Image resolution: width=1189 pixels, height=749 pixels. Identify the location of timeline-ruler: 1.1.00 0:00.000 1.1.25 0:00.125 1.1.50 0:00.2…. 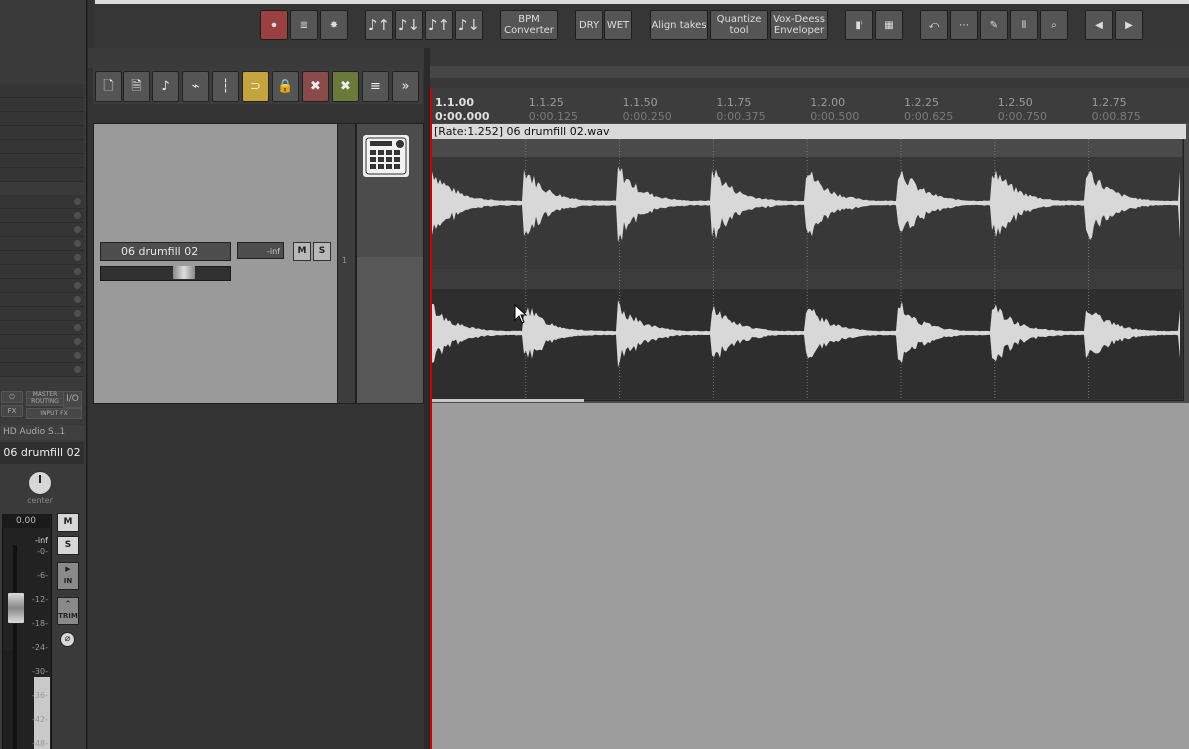
(809, 105).